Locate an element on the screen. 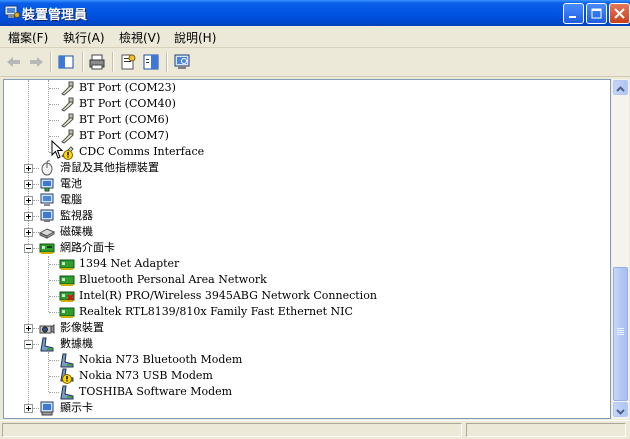 Image resolution: width=630 pixels, height=439 pixels. tree-item-imaging-category: 影像裝置 is located at coordinates (154, 328).